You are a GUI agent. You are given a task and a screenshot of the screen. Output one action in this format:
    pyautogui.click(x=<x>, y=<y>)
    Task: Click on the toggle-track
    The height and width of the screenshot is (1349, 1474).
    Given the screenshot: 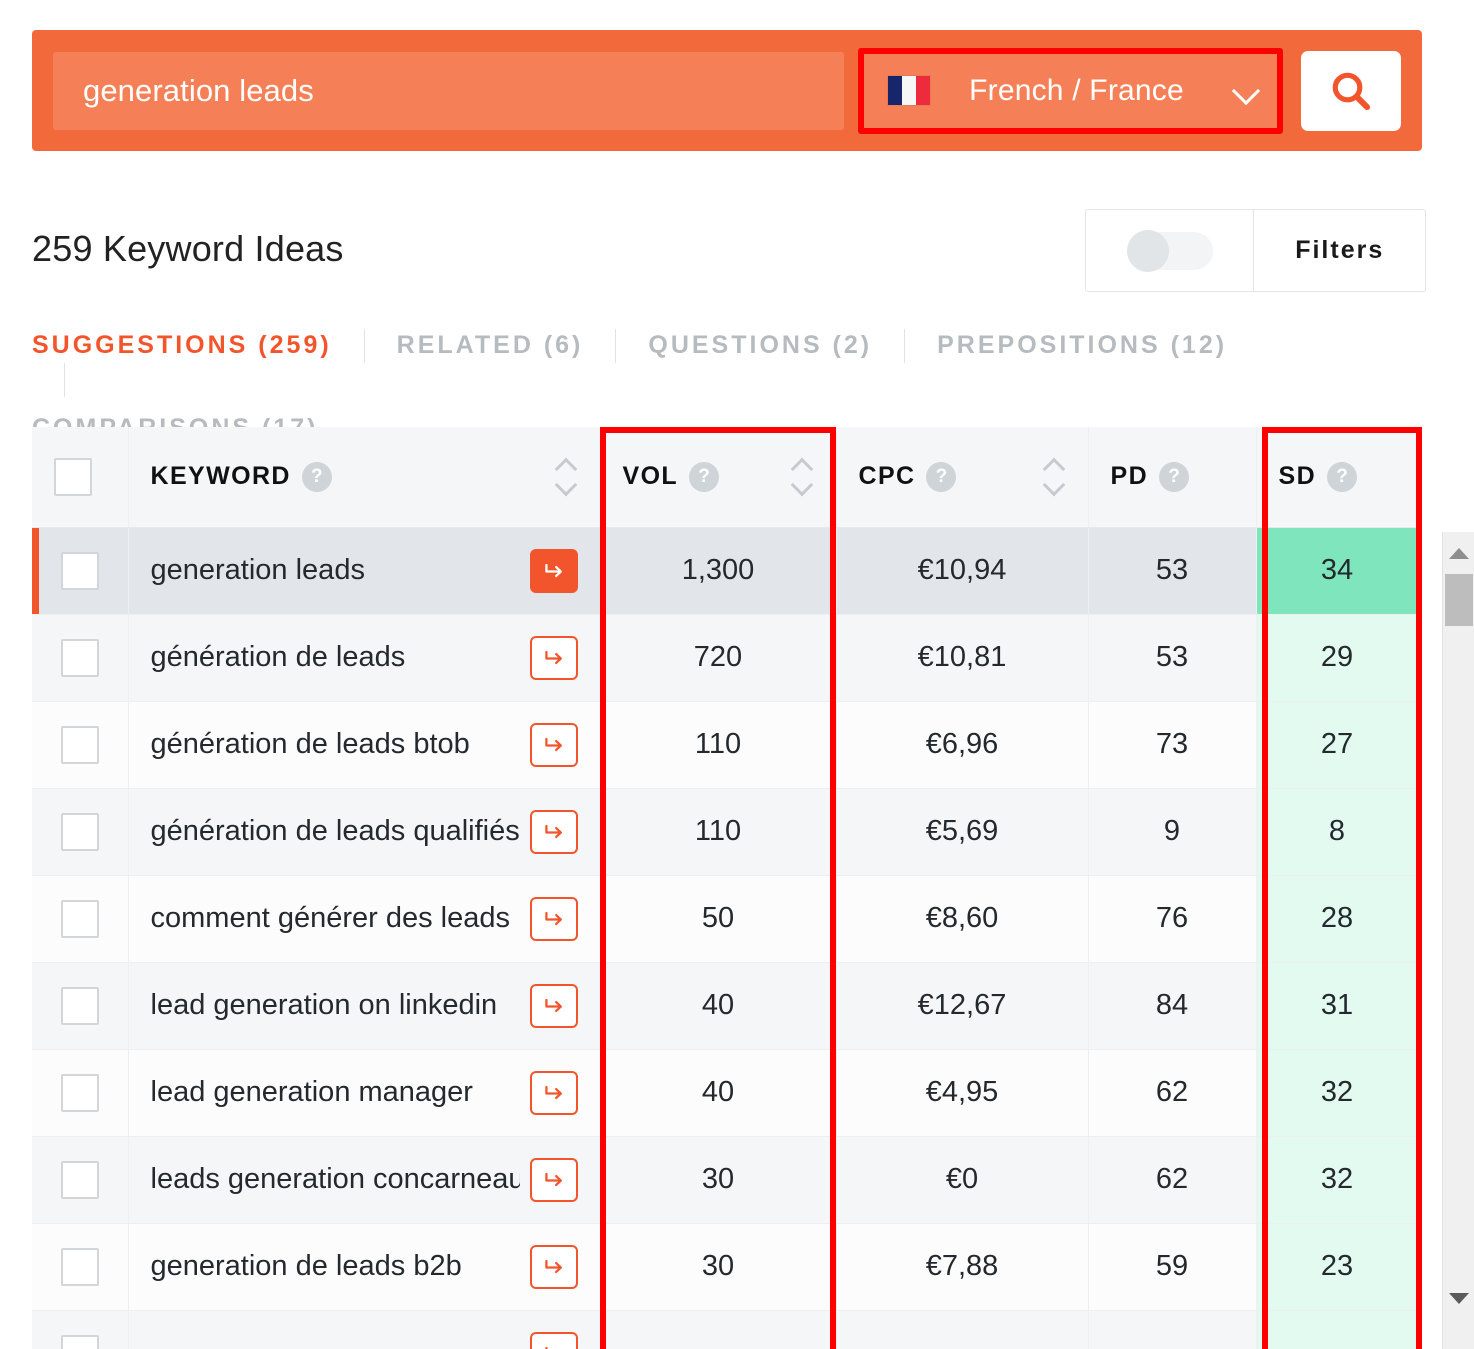 What is the action you would take?
    pyautogui.click(x=1169, y=250)
    